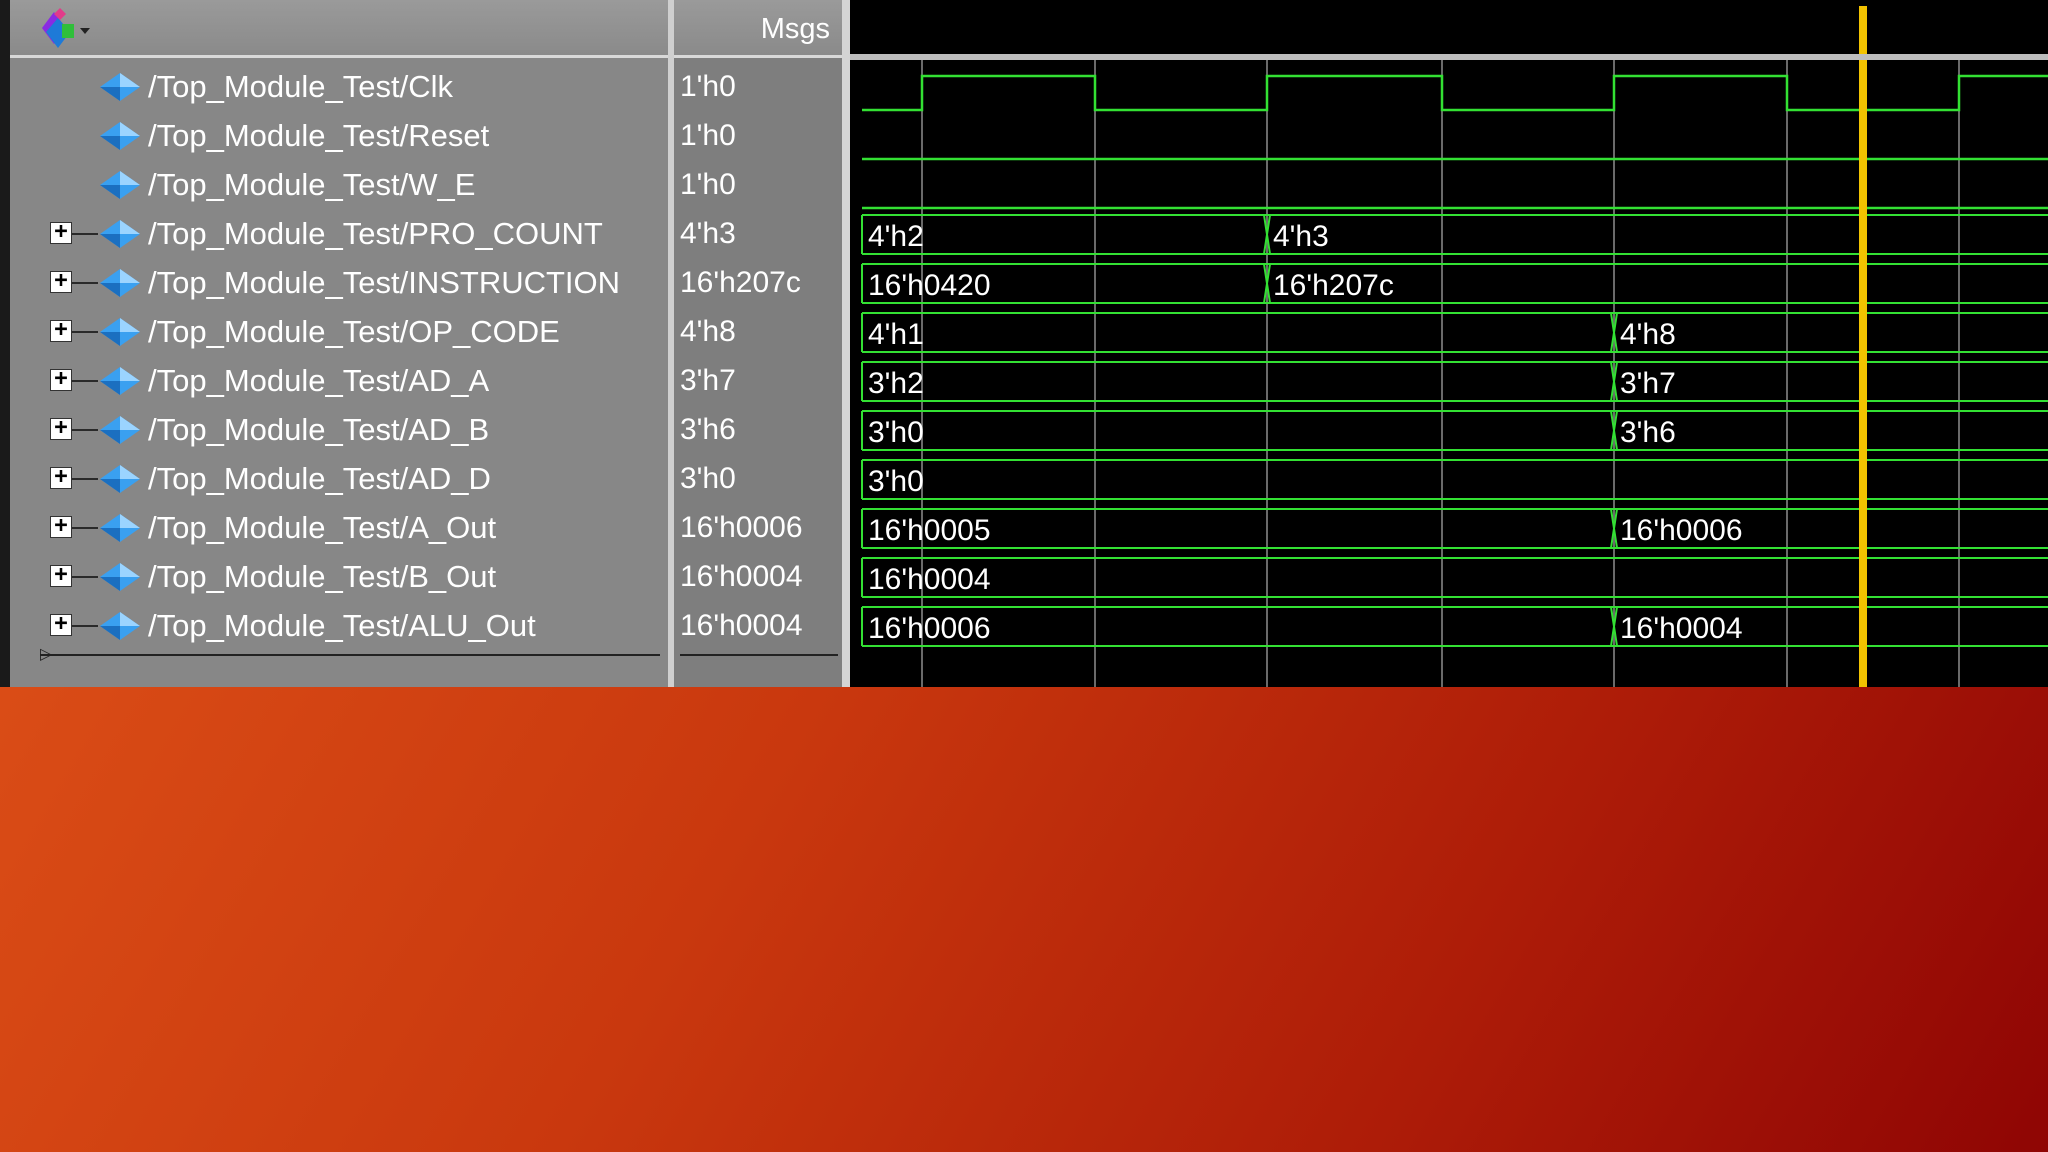  Describe the element at coordinates (1648, 432) in the screenshot. I see `bus-value-label: 3'h6` at that location.